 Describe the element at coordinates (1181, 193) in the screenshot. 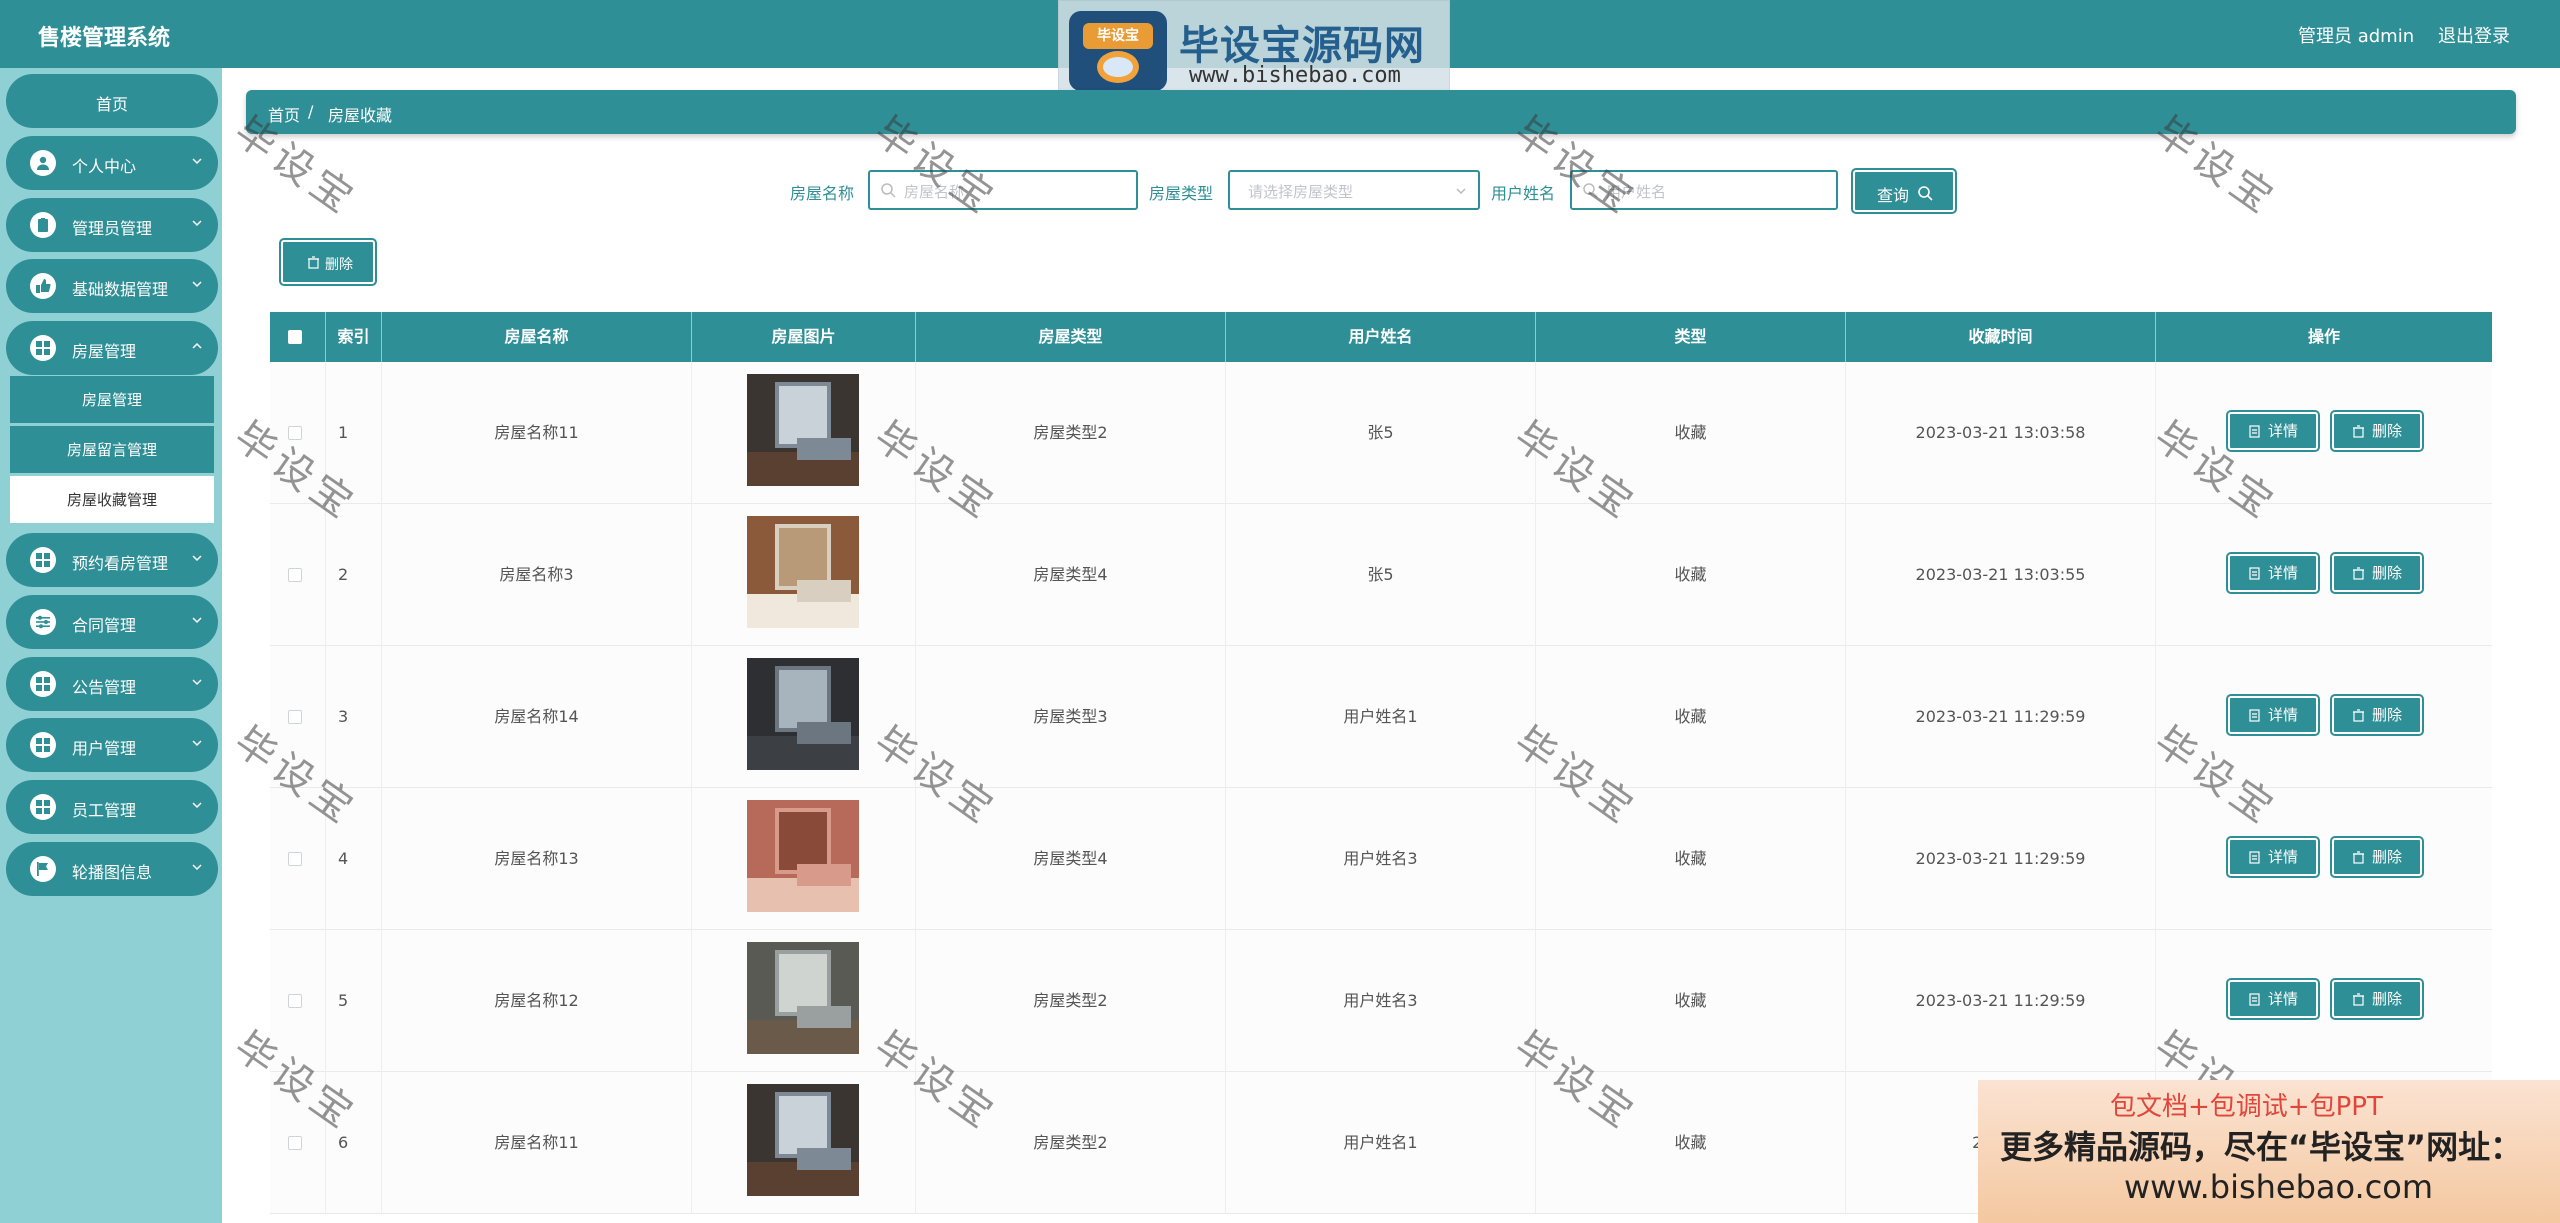

I see `house-type-label: 房屋类型` at that location.